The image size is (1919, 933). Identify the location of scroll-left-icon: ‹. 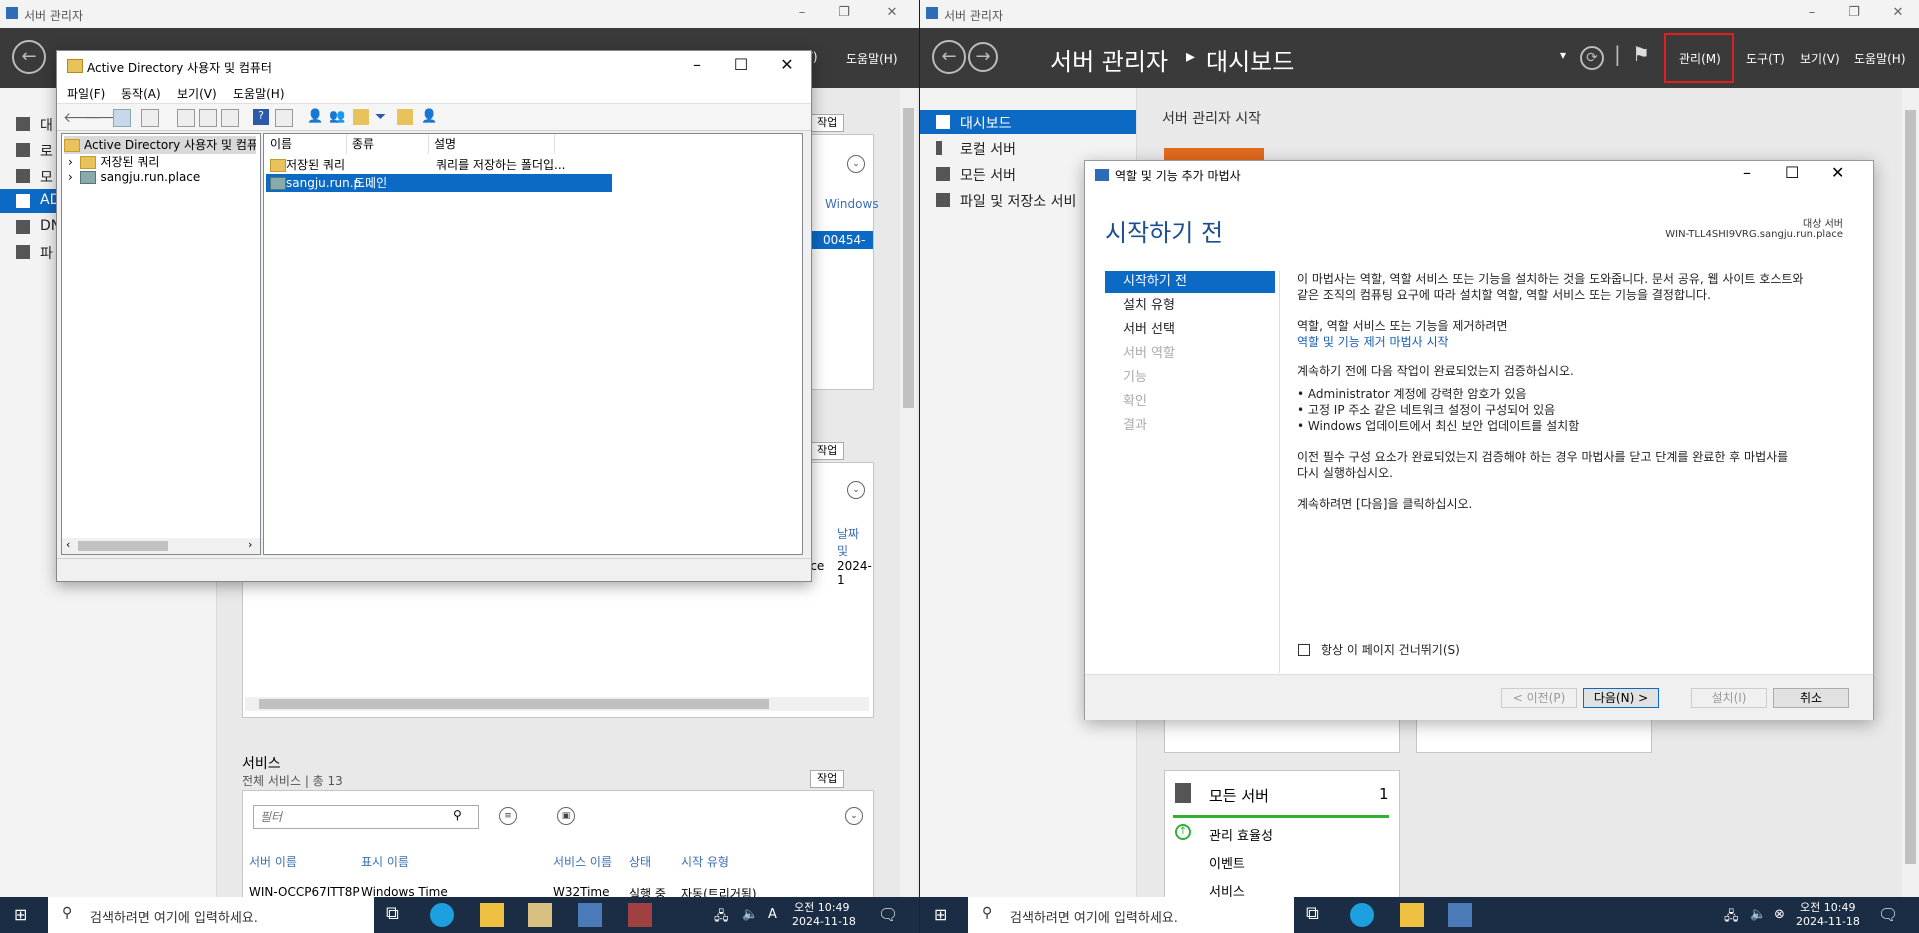
(68, 544).